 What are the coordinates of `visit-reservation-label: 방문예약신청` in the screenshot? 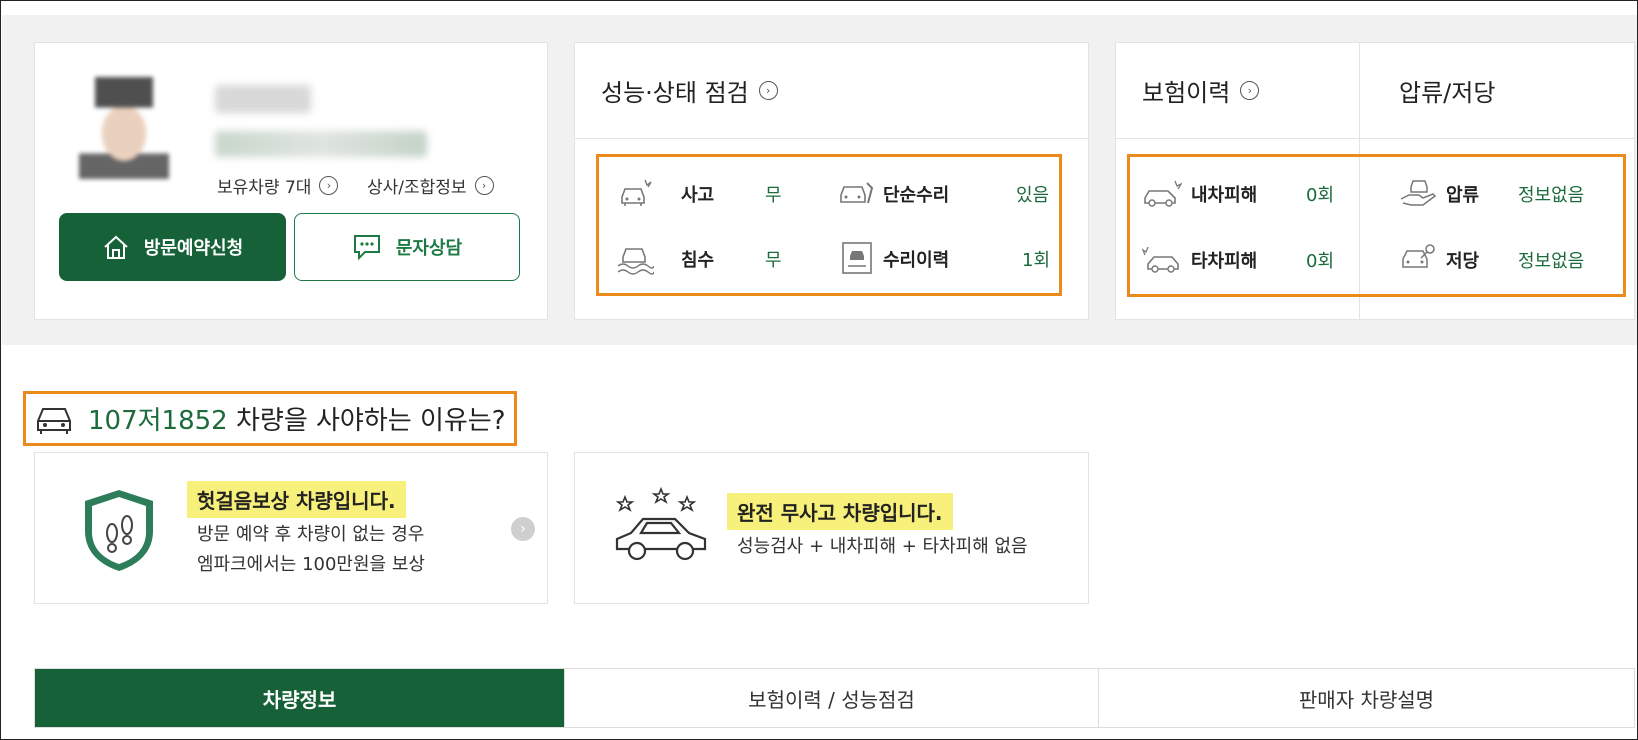 It's located at (193, 248).